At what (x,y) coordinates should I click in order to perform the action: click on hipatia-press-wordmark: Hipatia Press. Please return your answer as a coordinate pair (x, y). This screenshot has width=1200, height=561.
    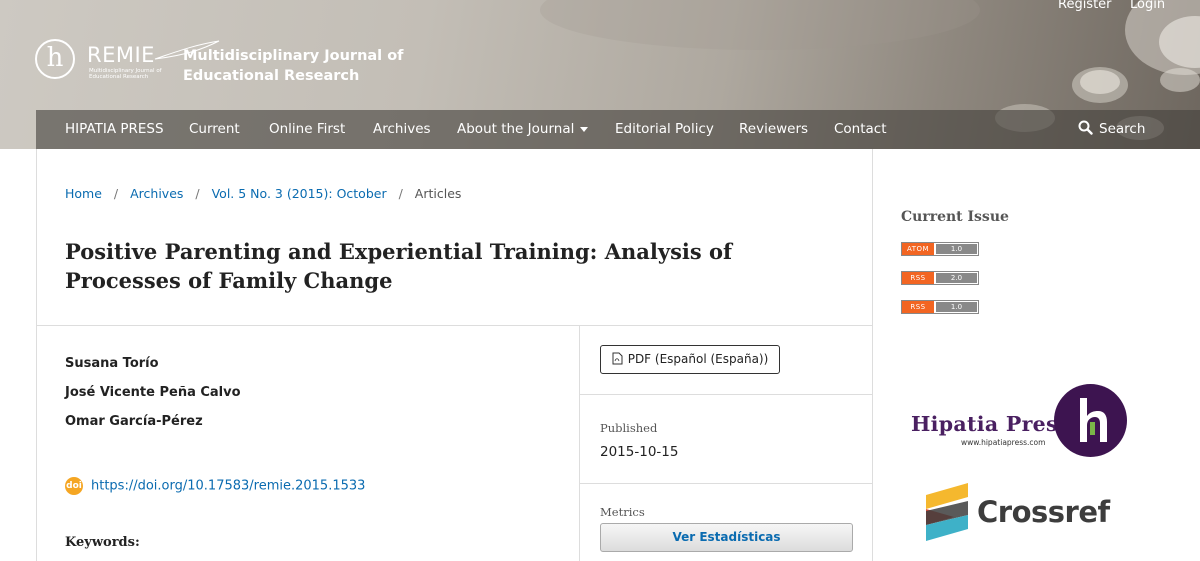
    Looking at the image, I should click on (990, 424).